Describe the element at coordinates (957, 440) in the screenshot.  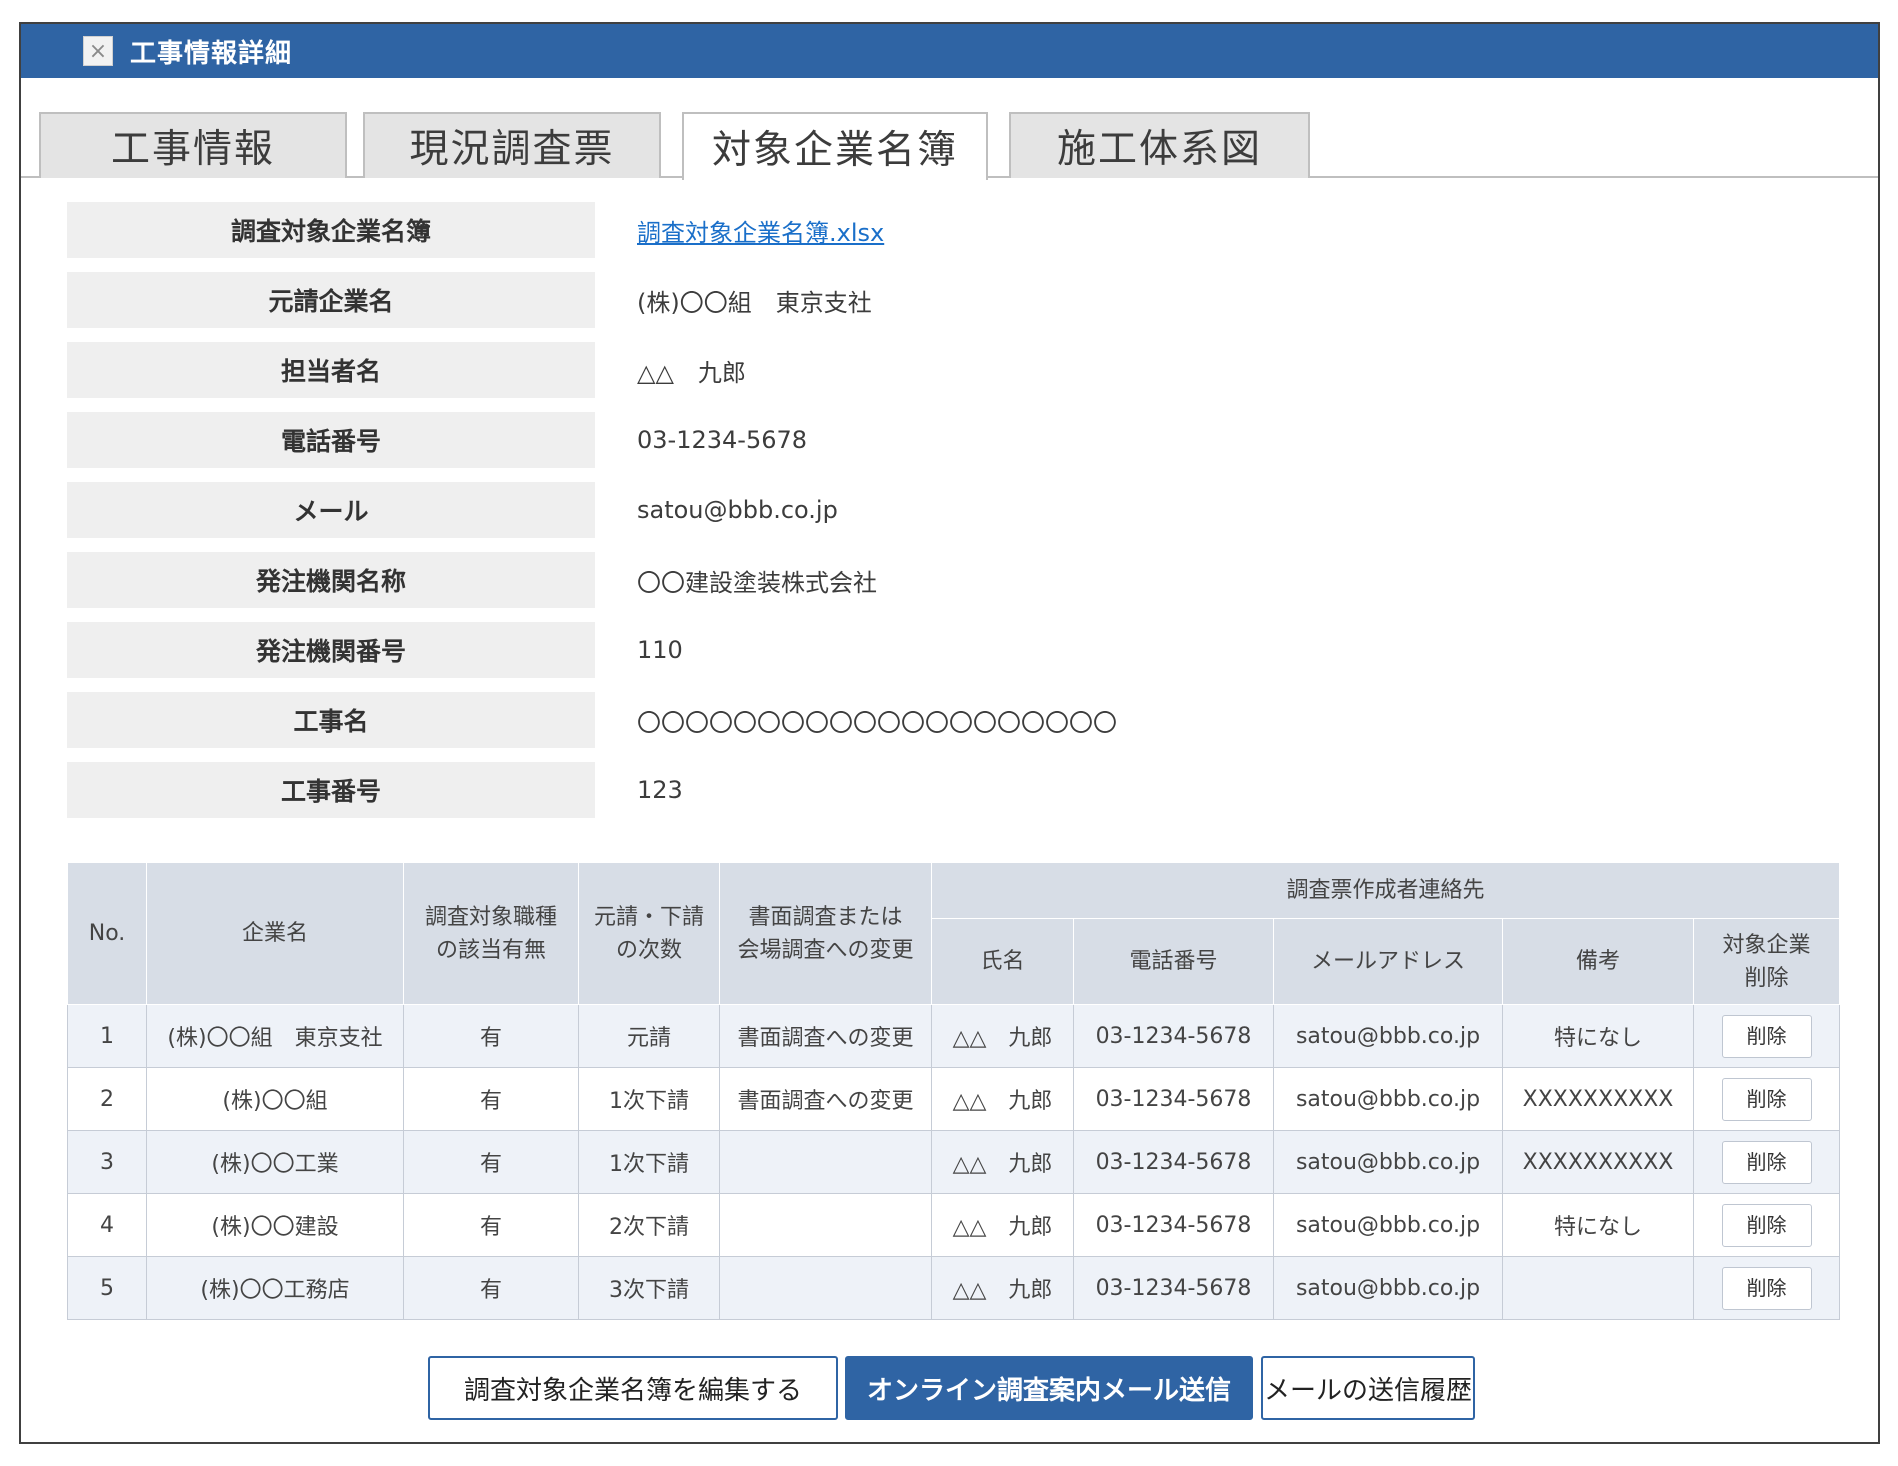
I see `info-row-phone: 電話番号 03-1234-5678` at that location.